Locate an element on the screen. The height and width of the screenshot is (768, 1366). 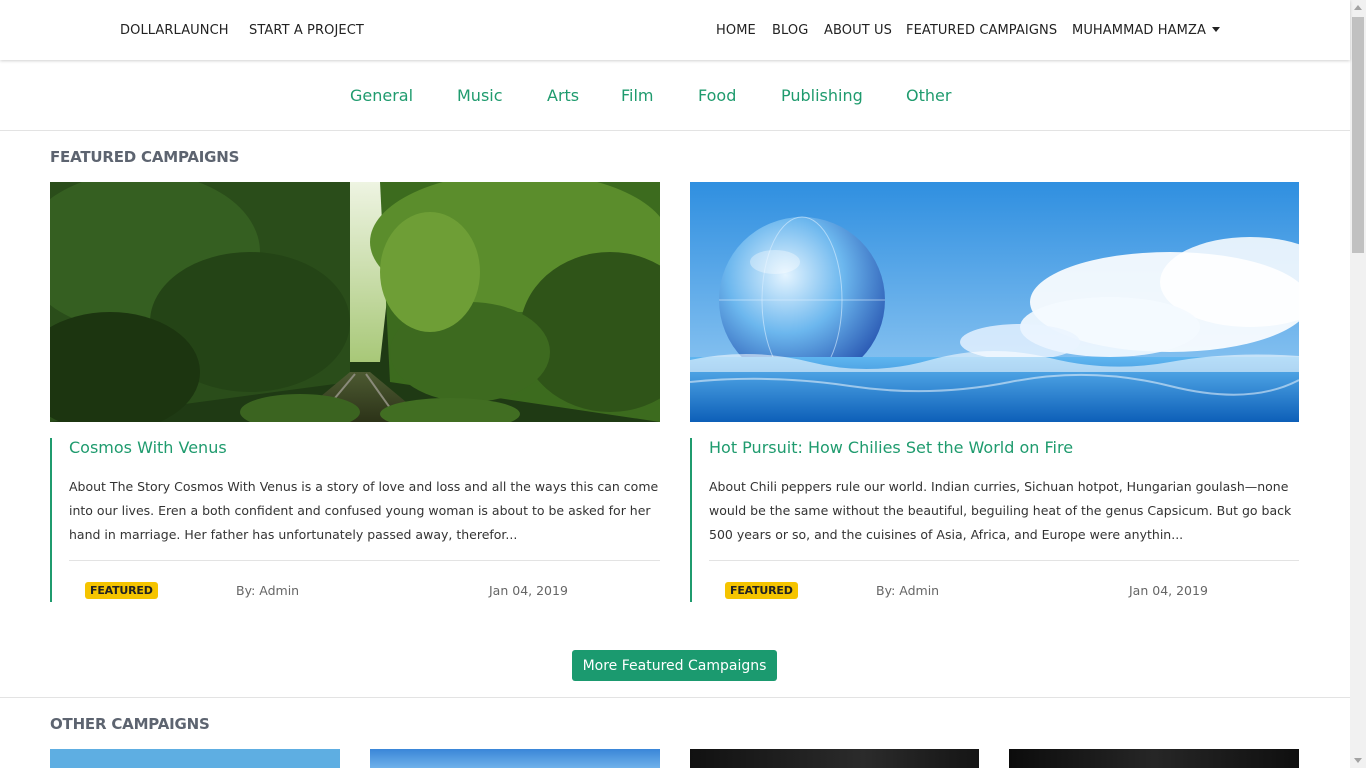
category-food: Food is located at coordinates (717, 95).